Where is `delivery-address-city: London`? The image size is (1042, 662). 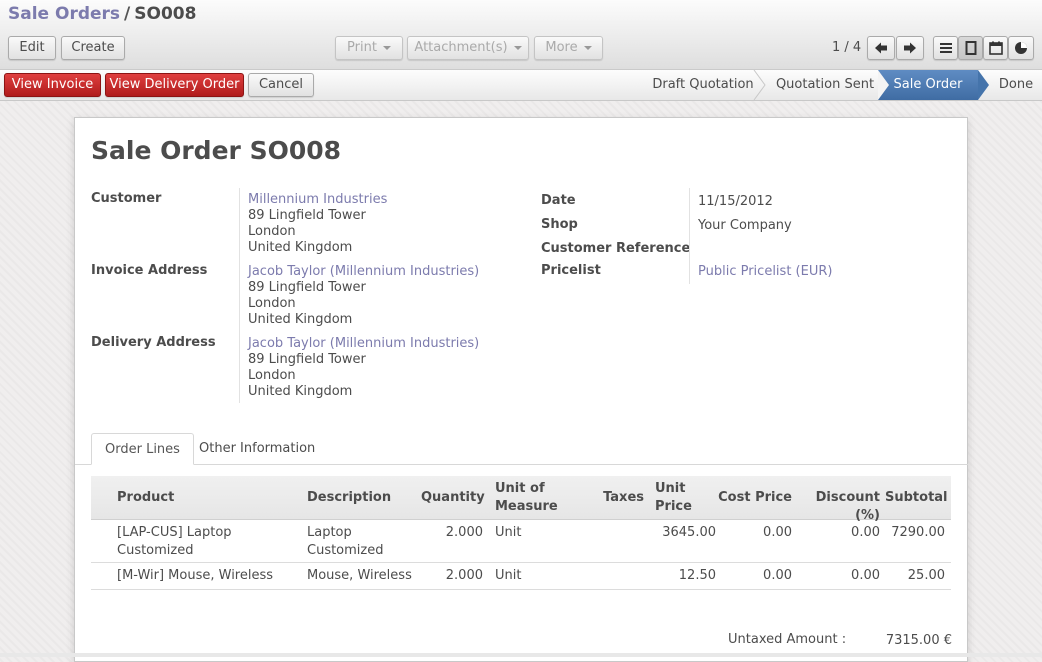 delivery-address-city: London is located at coordinates (272, 375).